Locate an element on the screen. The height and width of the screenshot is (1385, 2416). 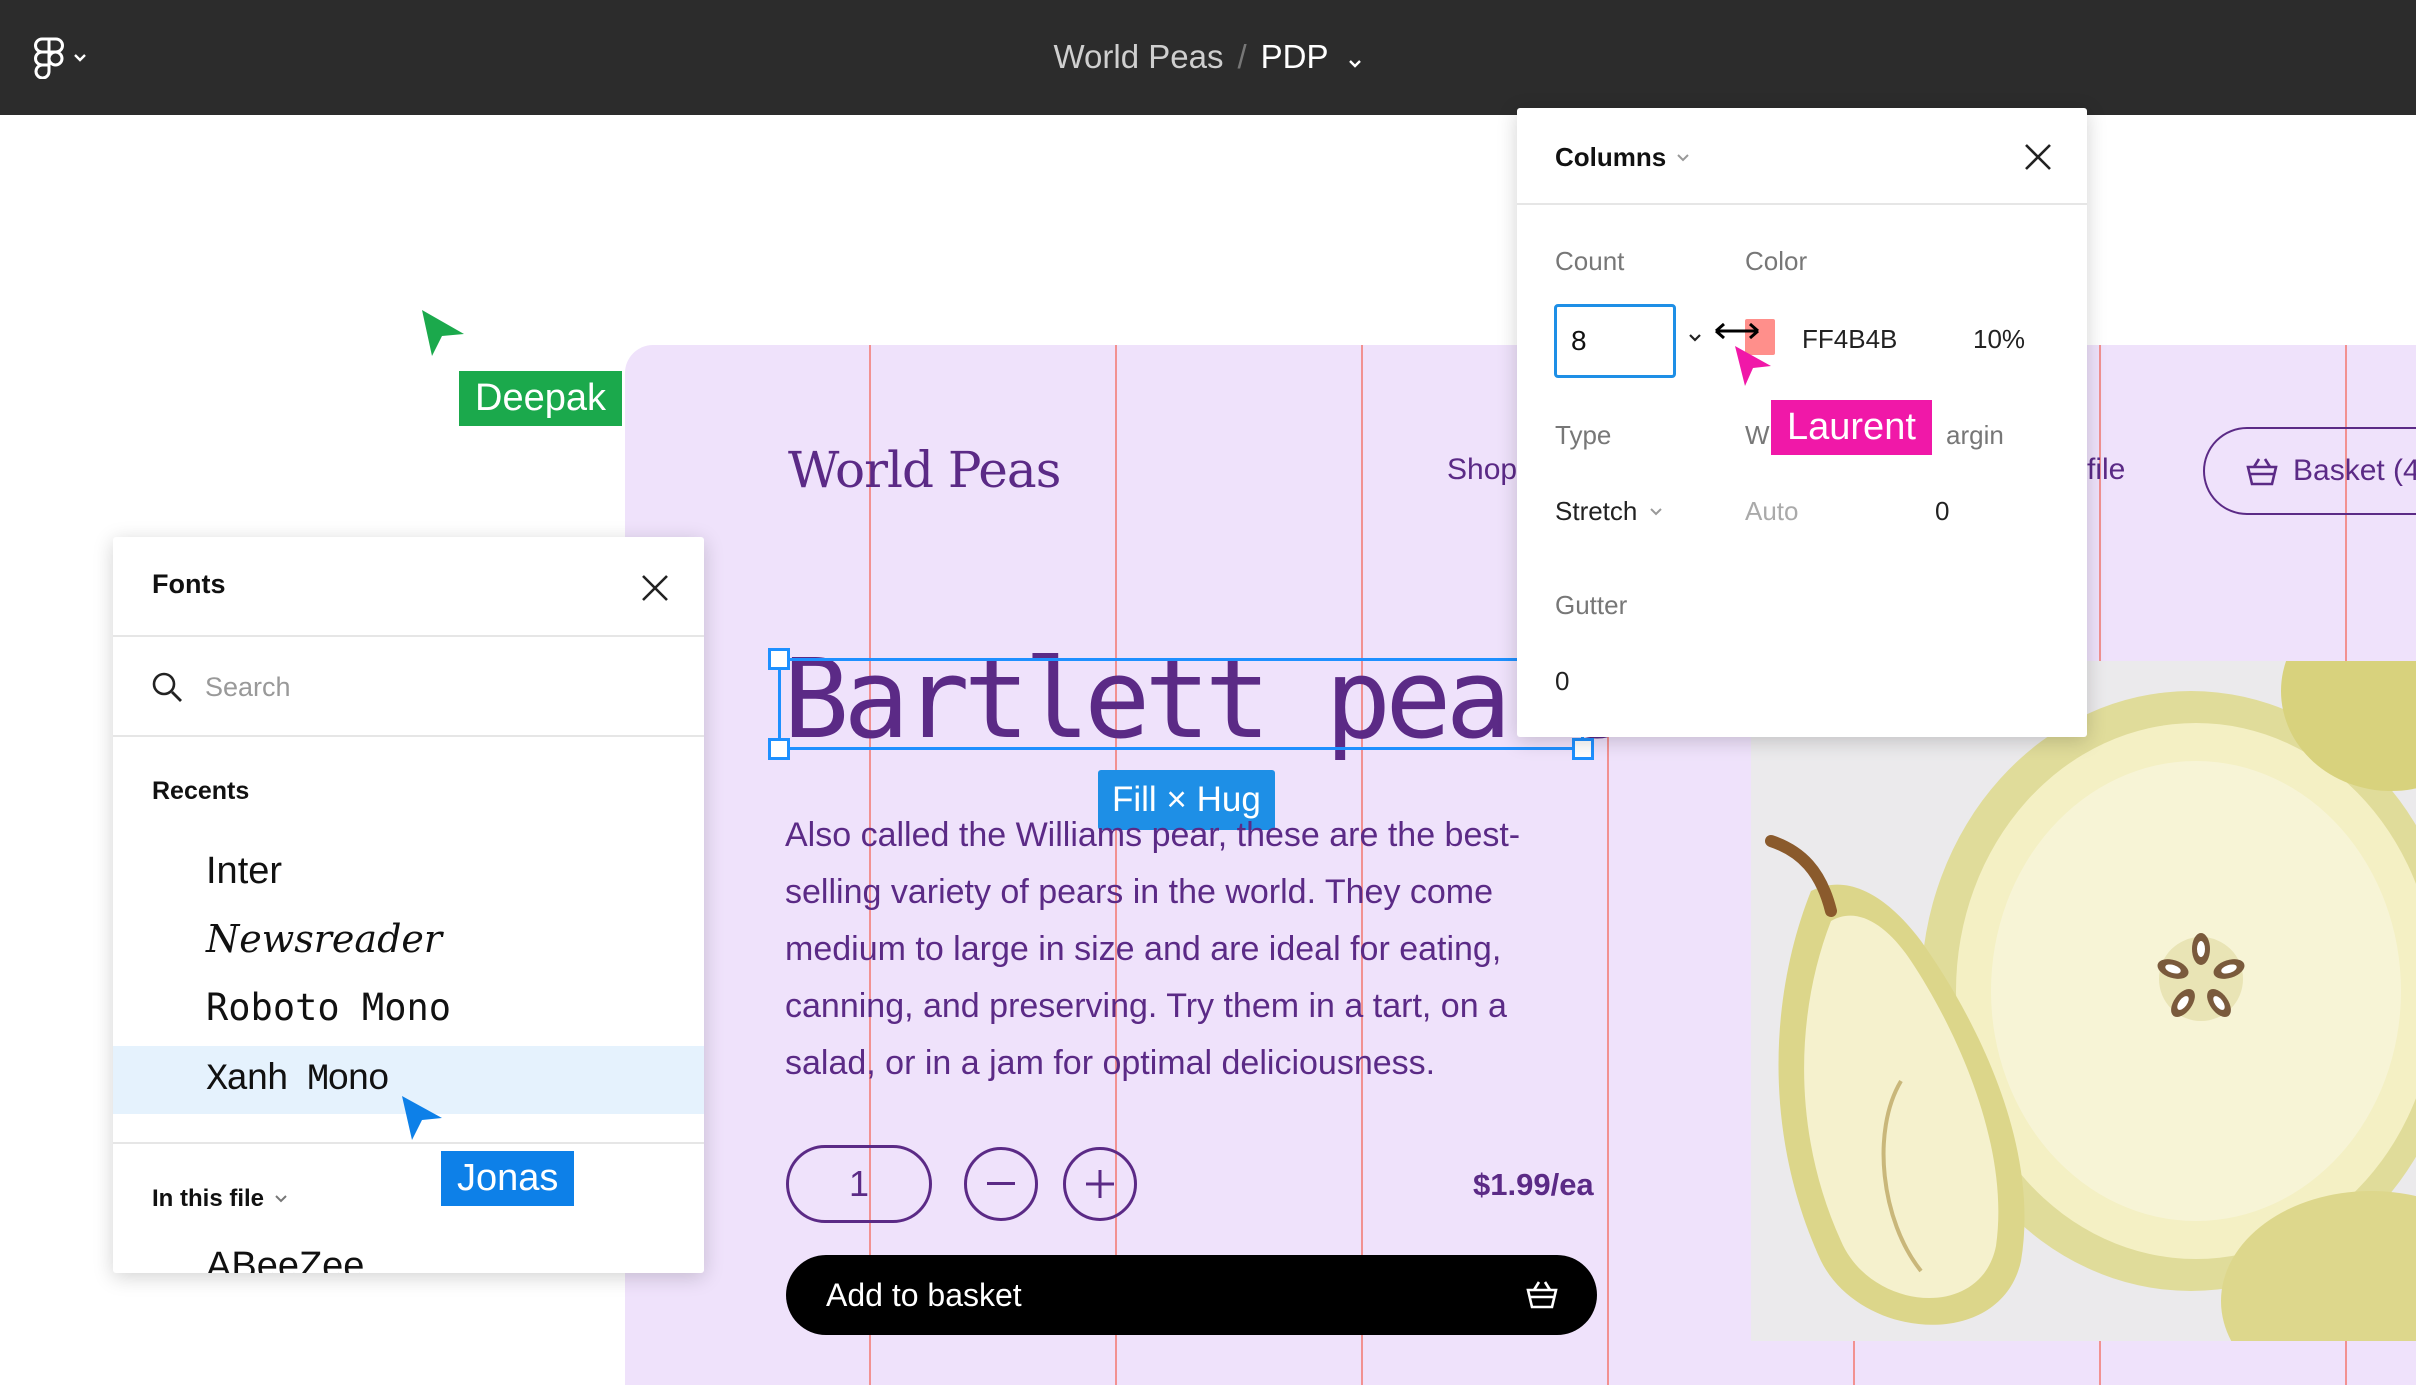
width-label: W is located at coordinates (1757, 435).